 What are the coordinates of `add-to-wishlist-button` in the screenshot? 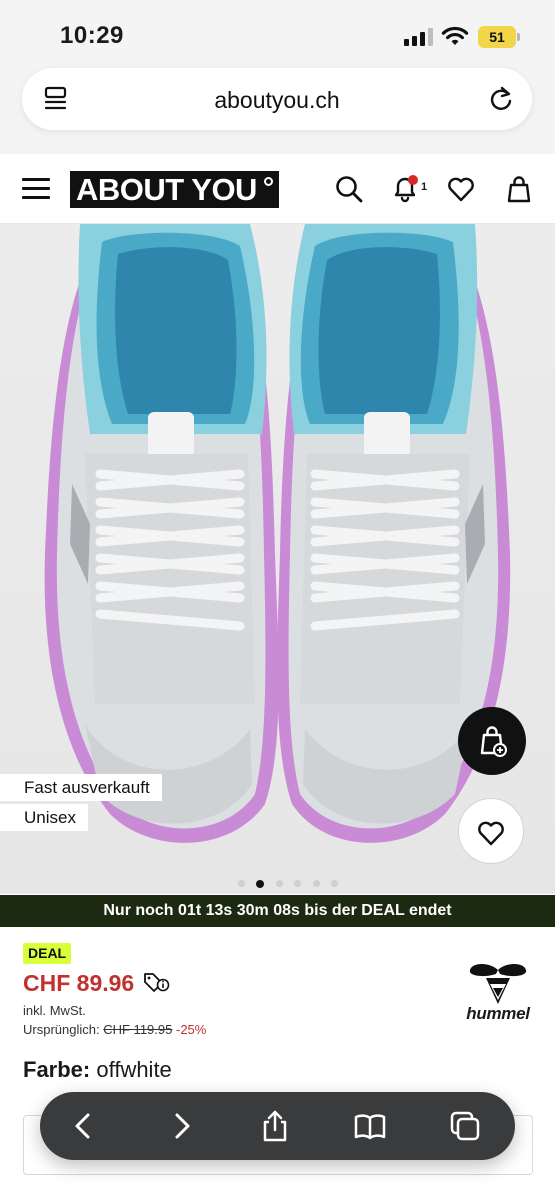 It's located at (491, 831).